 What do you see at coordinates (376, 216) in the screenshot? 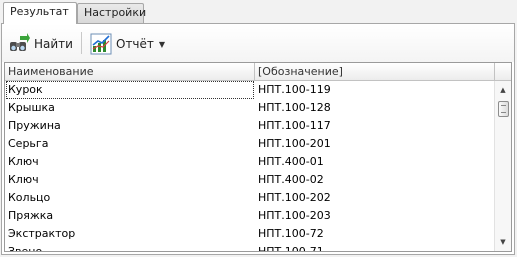
I see `cell-code: НПТ.100-203` at bounding box center [376, 216].